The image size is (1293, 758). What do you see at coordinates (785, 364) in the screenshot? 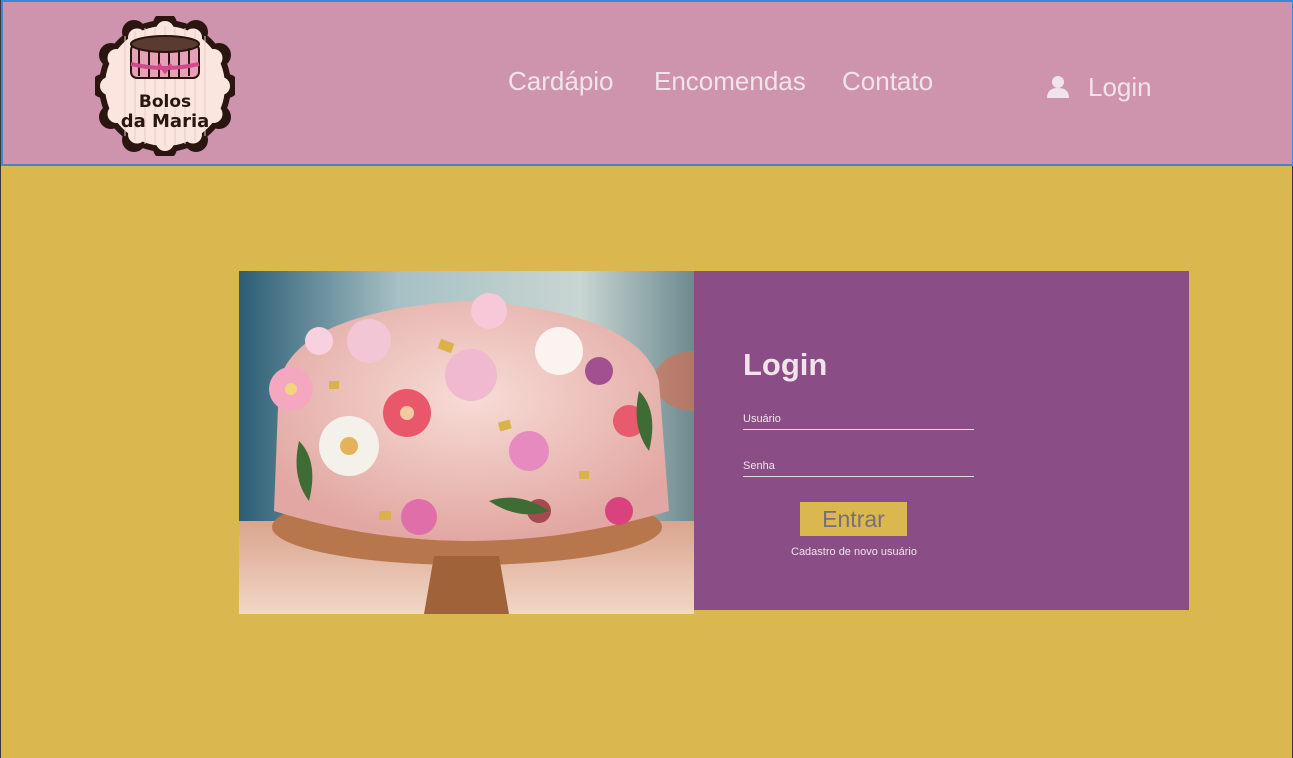
I see `login-title: Login` at bounding box center [785, 364].